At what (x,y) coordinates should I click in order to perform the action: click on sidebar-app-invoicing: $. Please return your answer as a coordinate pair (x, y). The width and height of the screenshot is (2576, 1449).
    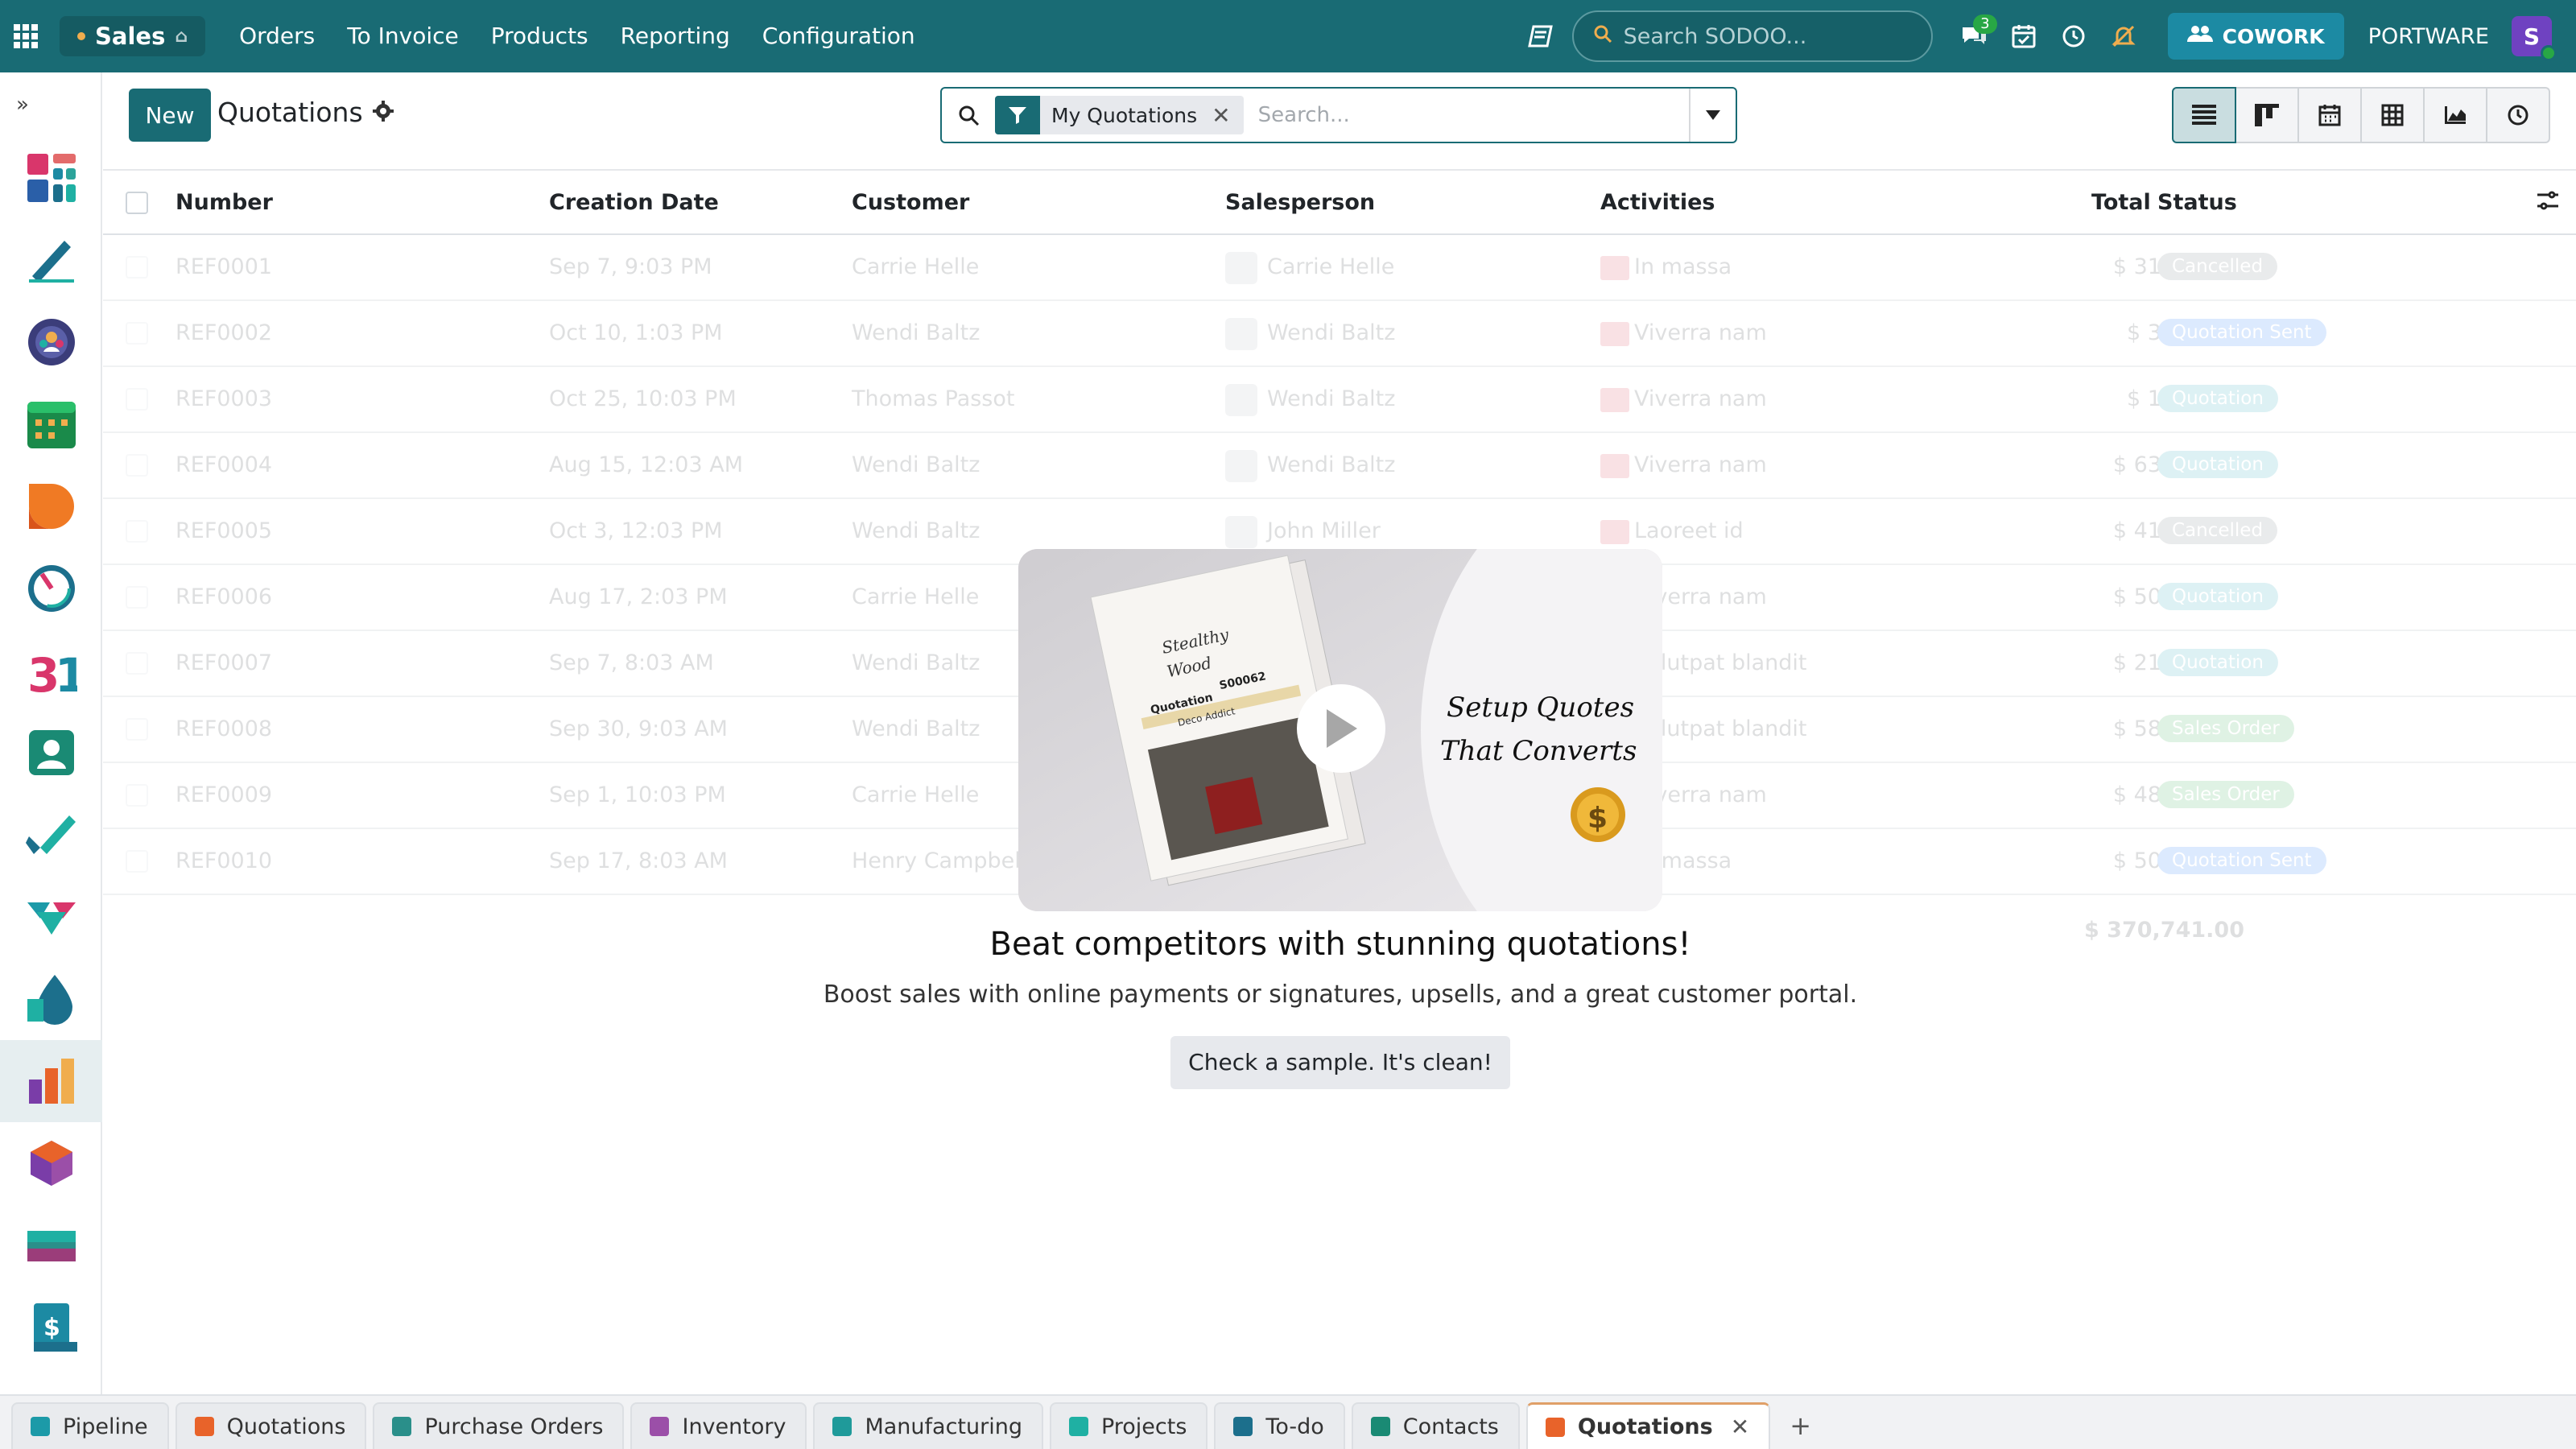
    Looking at the image, I should click on (51, 1327).